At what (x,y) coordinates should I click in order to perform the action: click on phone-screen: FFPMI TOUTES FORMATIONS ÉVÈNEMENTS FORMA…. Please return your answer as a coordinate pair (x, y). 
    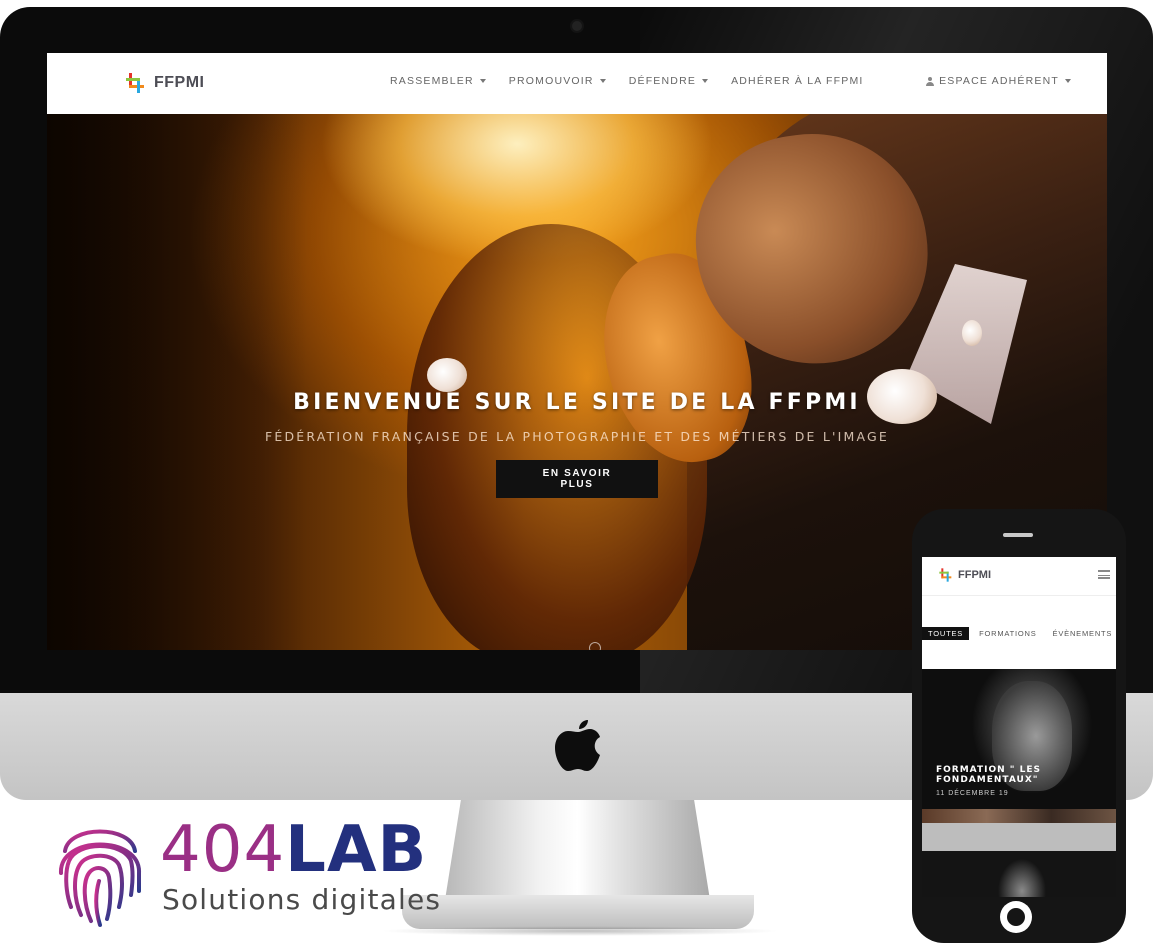
    Looking at the image, I should click on (1019, 727).